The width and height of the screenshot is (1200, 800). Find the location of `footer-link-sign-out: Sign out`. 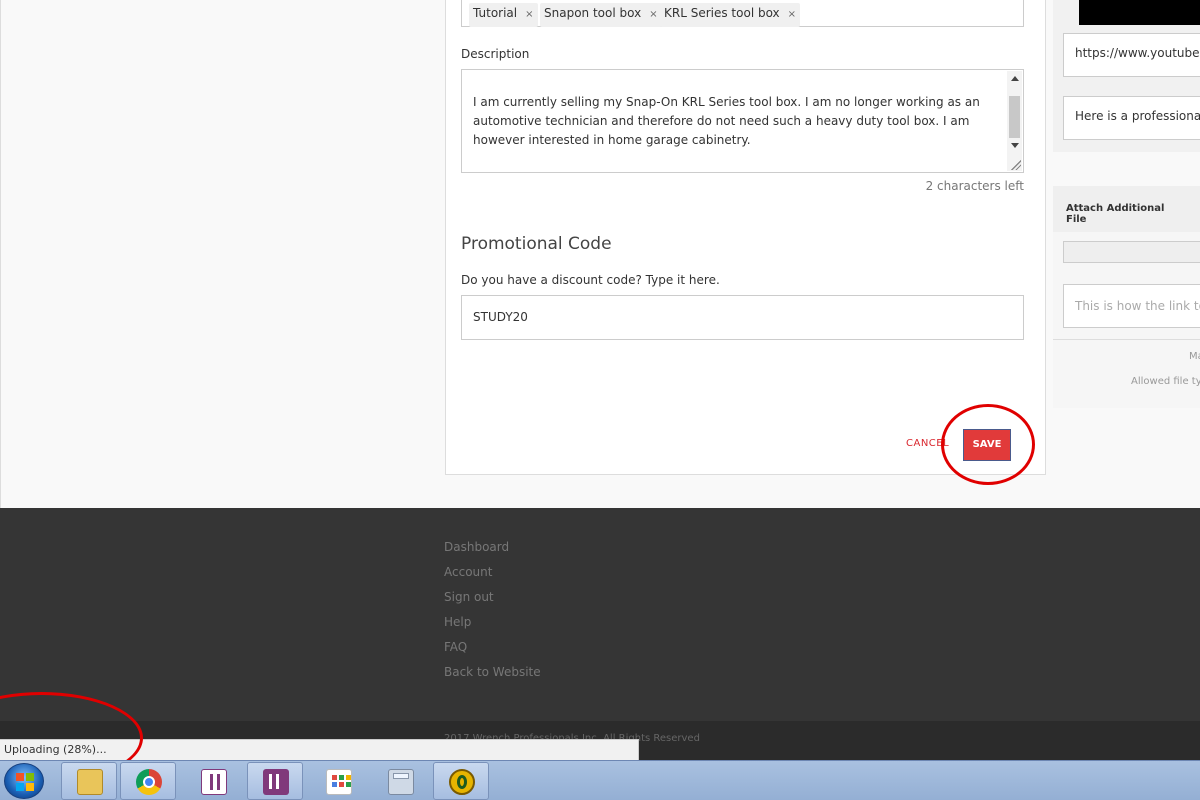

footer-link-sign-out: Sign out is located at coordinates (469, 597).